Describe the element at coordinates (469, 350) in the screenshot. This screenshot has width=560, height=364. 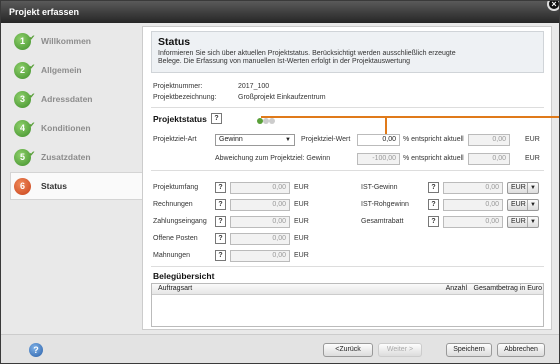
I see `save-button: Speichern` at that location.